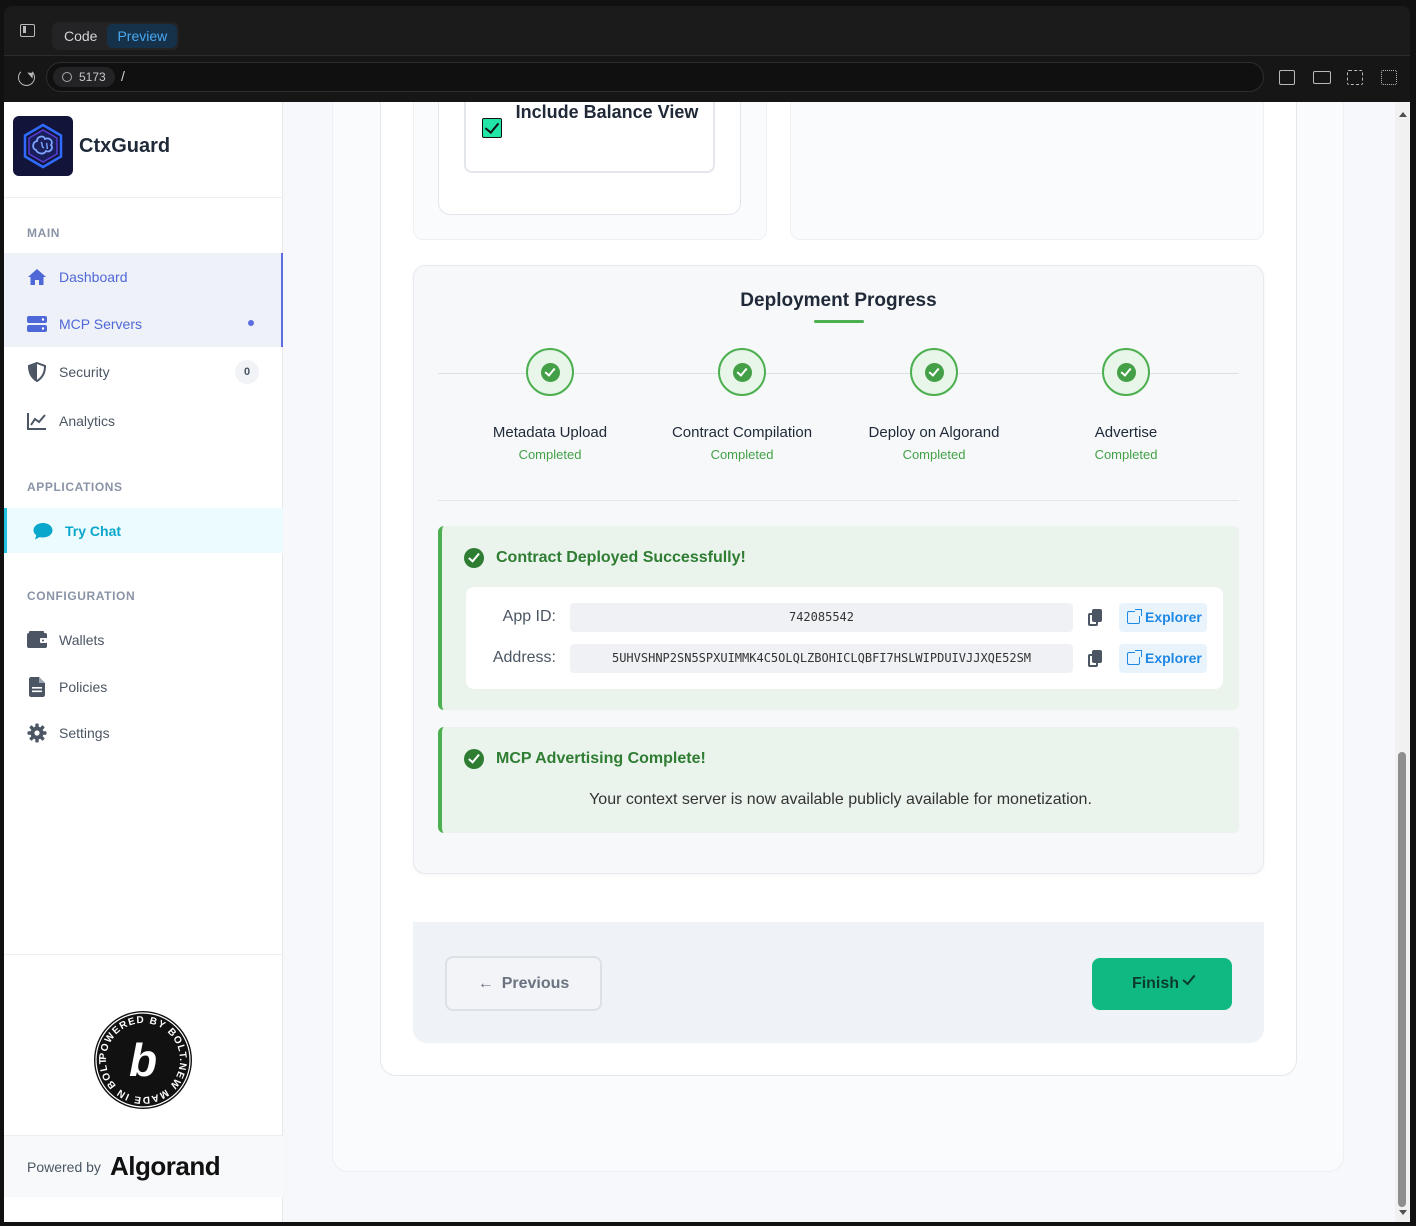 The image size is (1416, 1226). Describe the element at coordinates (75, 487) in the screenshot. I see `section-title-applications: APPLICATIONS` at that location.